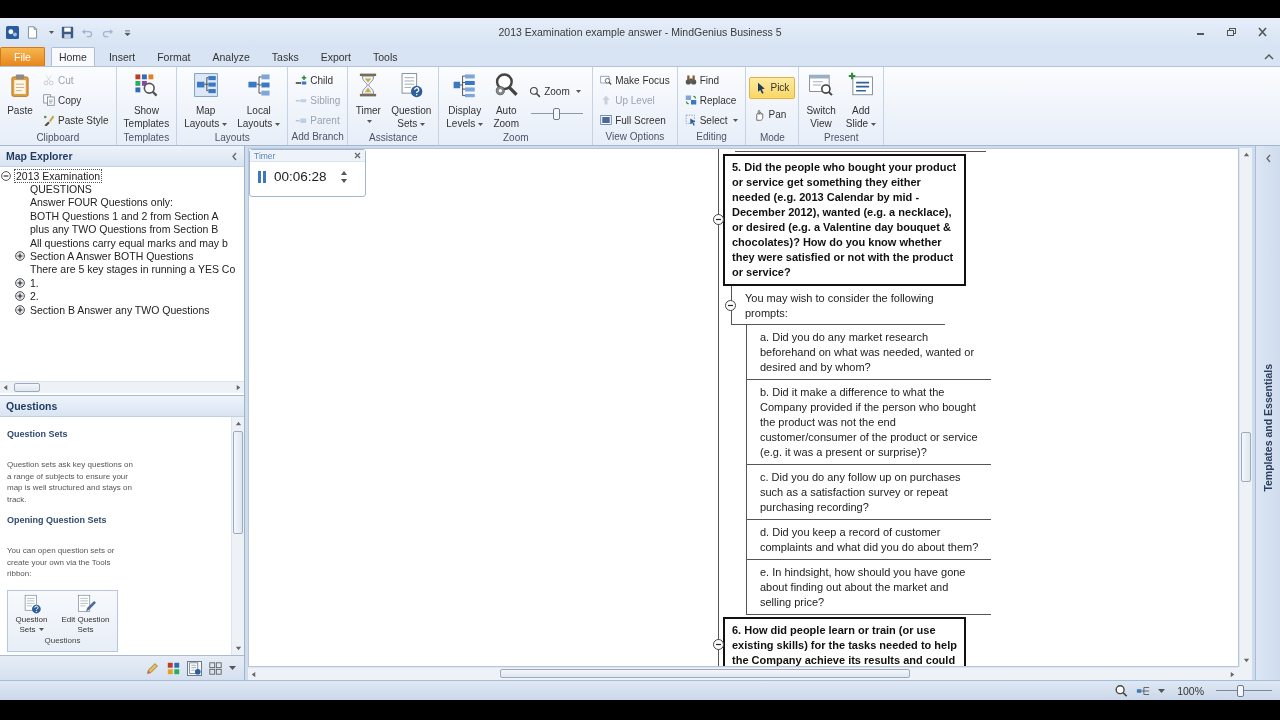 The width and height of the screenshot is (1280, 720). What do you see at coordinates (506, 100) in the screenshot?
I see `ribbon-button: Auto Zoom` at bounding box center [506, 100].